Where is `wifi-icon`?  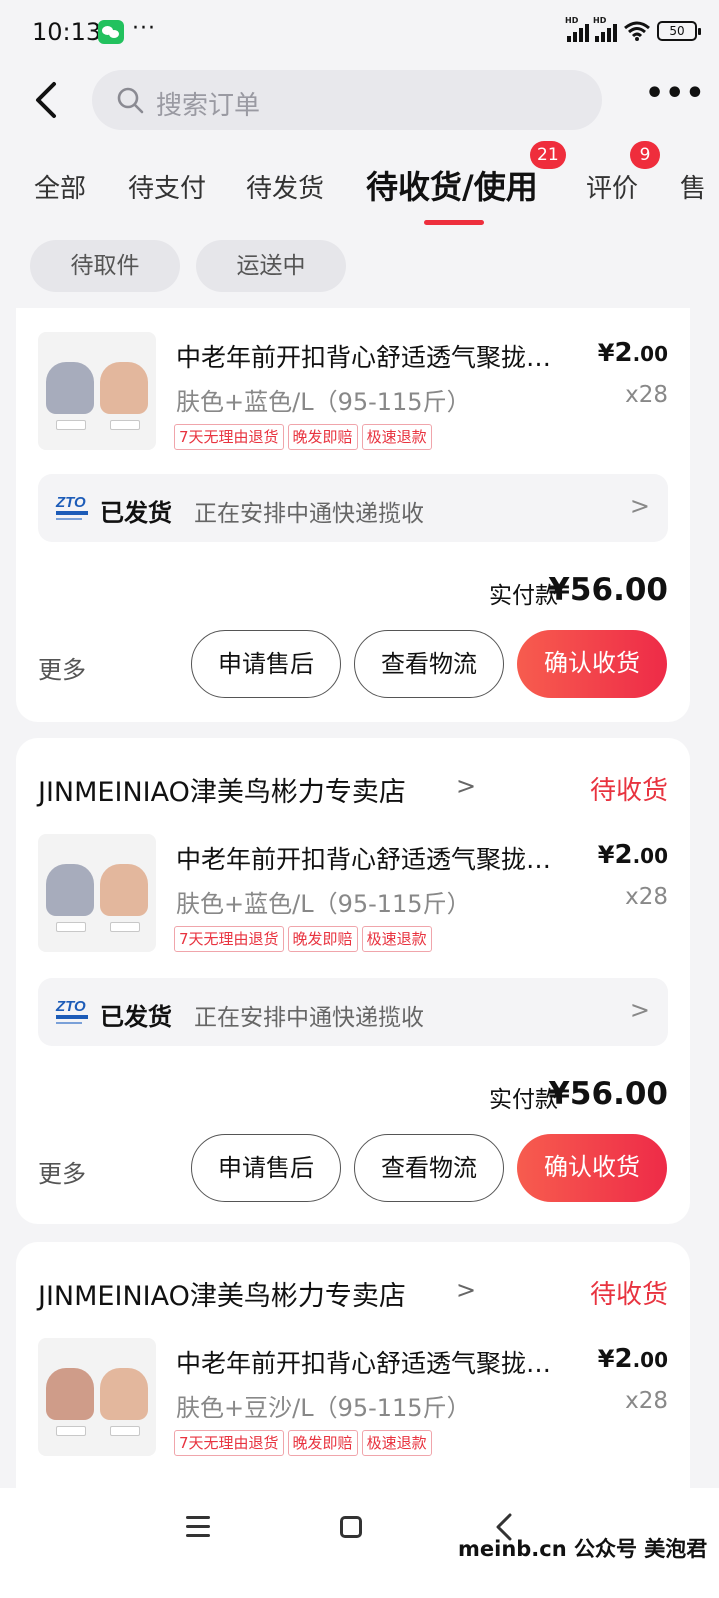 wifi-icon is located at coordinates (637, 31).